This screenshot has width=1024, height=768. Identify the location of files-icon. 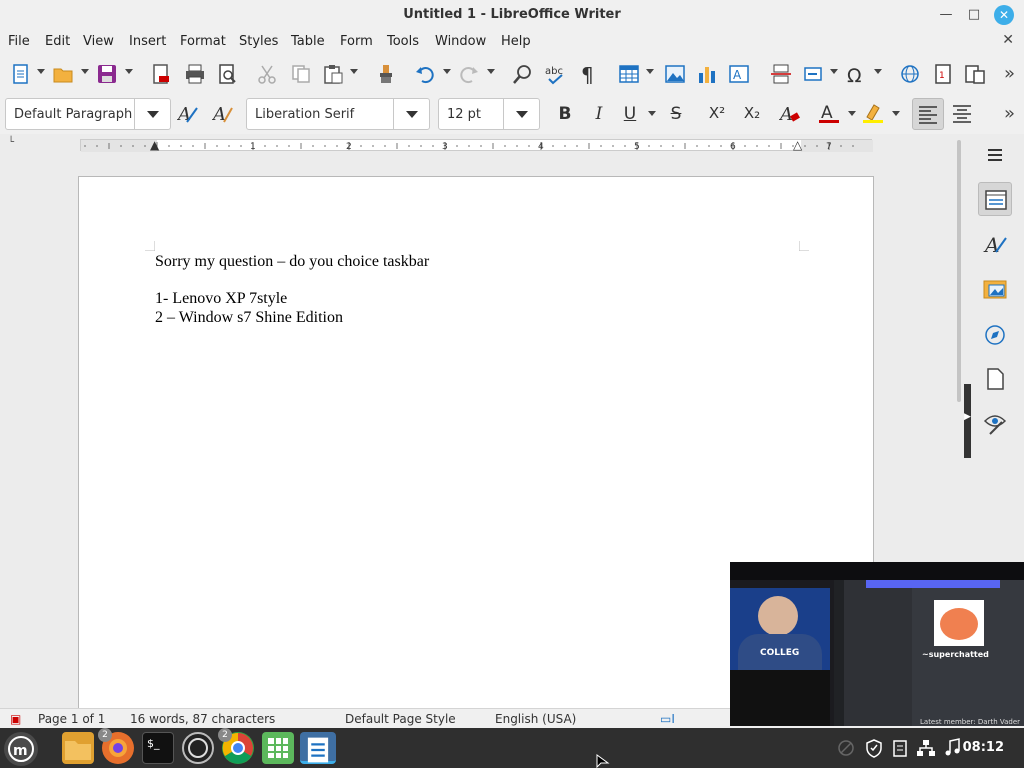
(78, 748).